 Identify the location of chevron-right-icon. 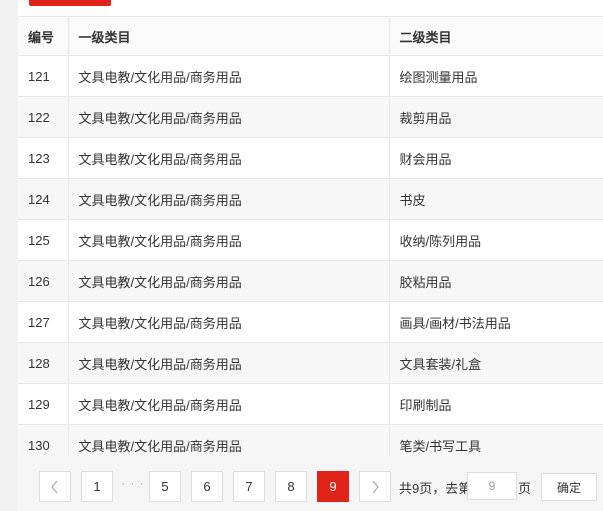
(375, 486).